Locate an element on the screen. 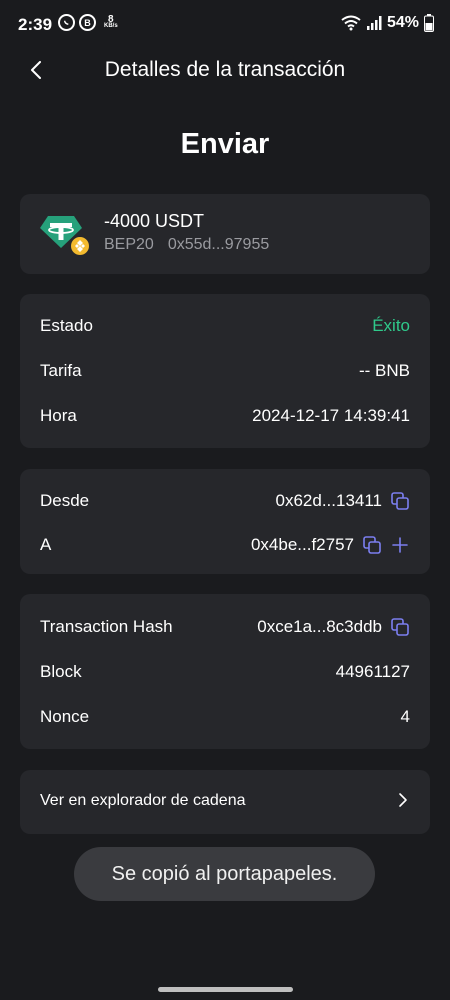 The image size is (450, 1000). header: Detalles de la transacción is located at coordinates (225, 70).